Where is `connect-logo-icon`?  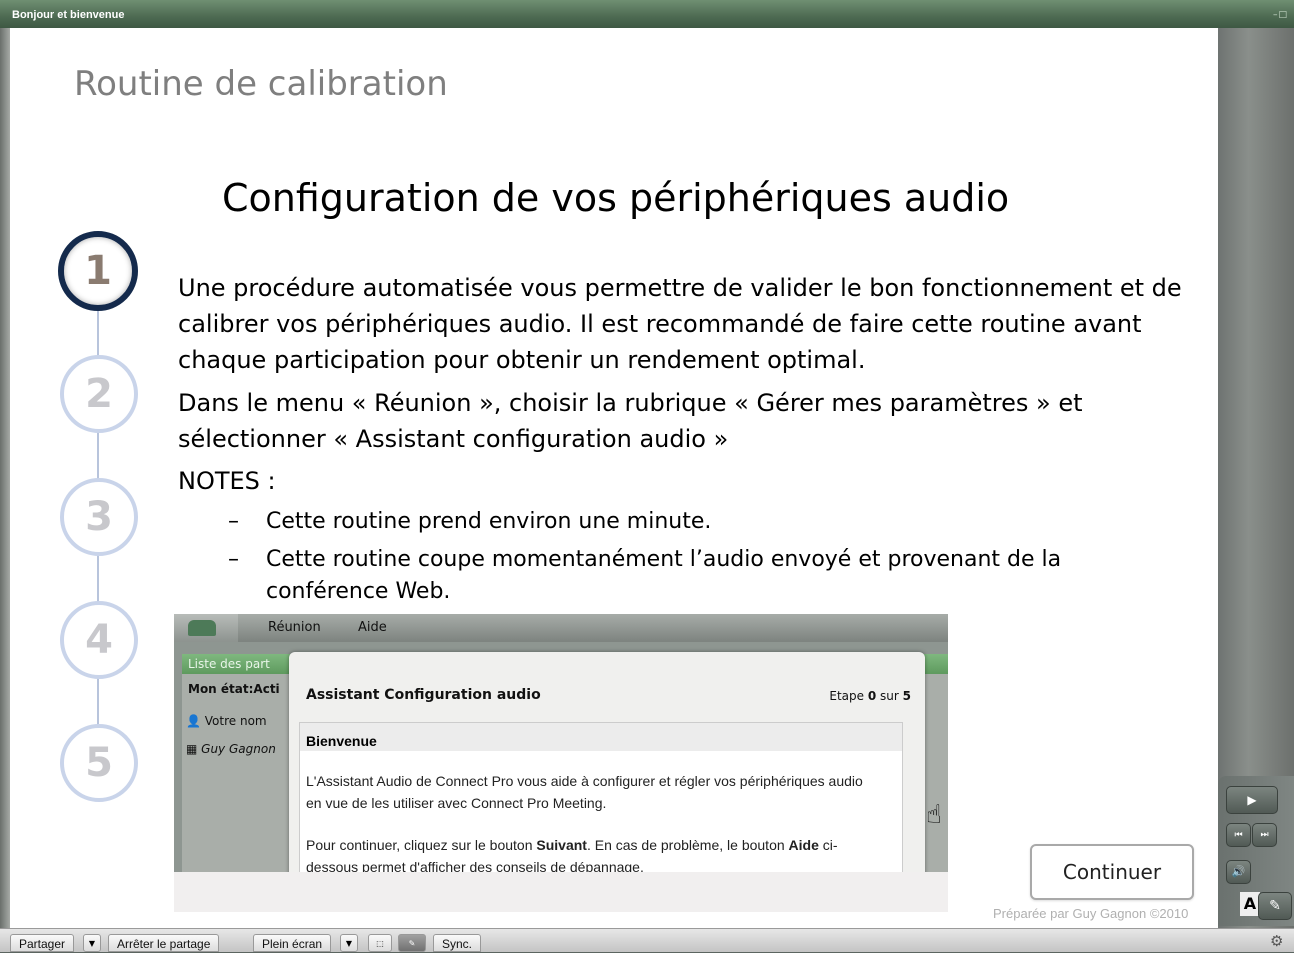
connect-logo-icon is located at coordinates (202, 628).